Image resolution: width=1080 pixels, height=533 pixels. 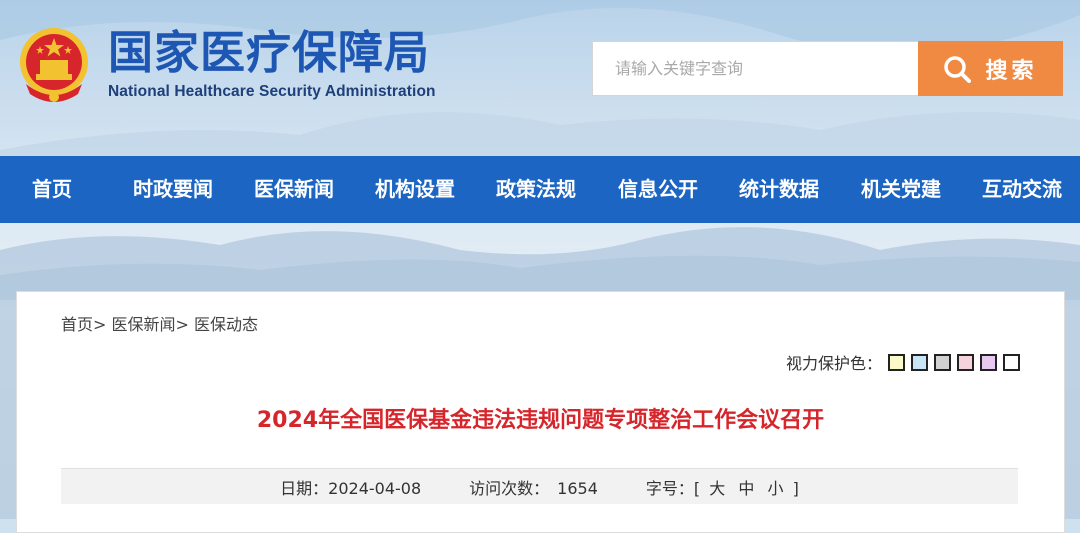 I want to click on article-date: 日期：2024-04-08, so click(x=350, y=487).